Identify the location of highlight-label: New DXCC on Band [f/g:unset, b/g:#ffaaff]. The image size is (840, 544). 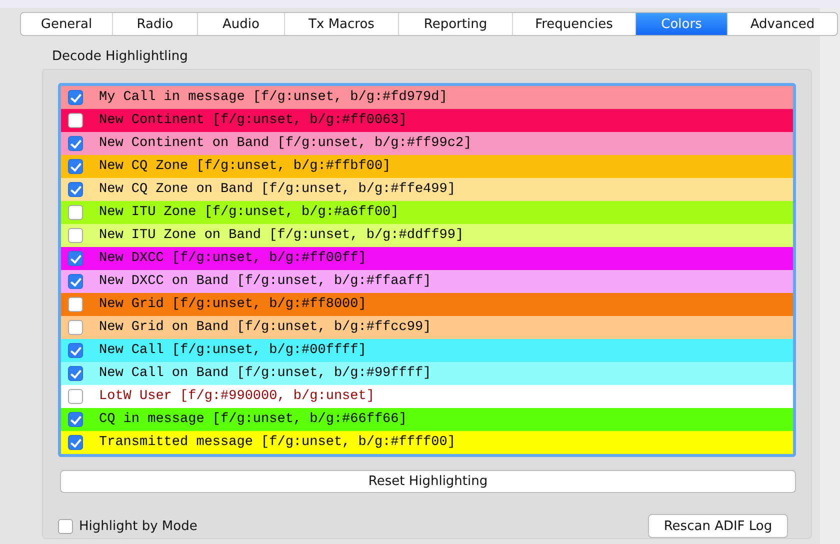
(265, 281).